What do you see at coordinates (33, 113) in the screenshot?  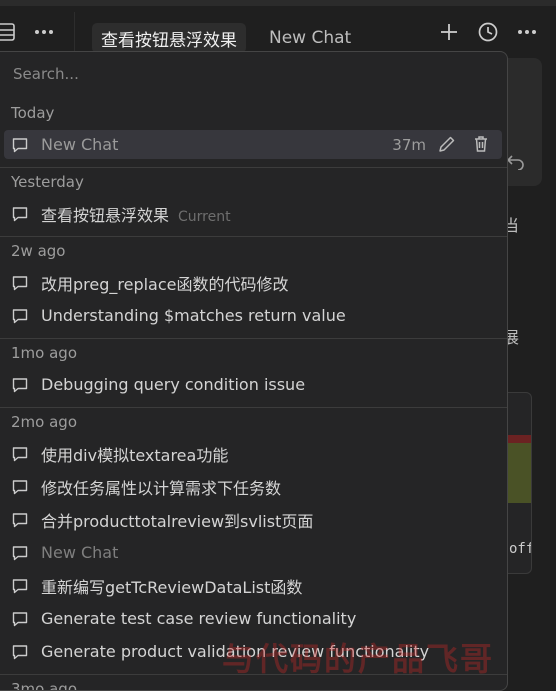 I see `group-label: Today` at bounding box center [33, 113].